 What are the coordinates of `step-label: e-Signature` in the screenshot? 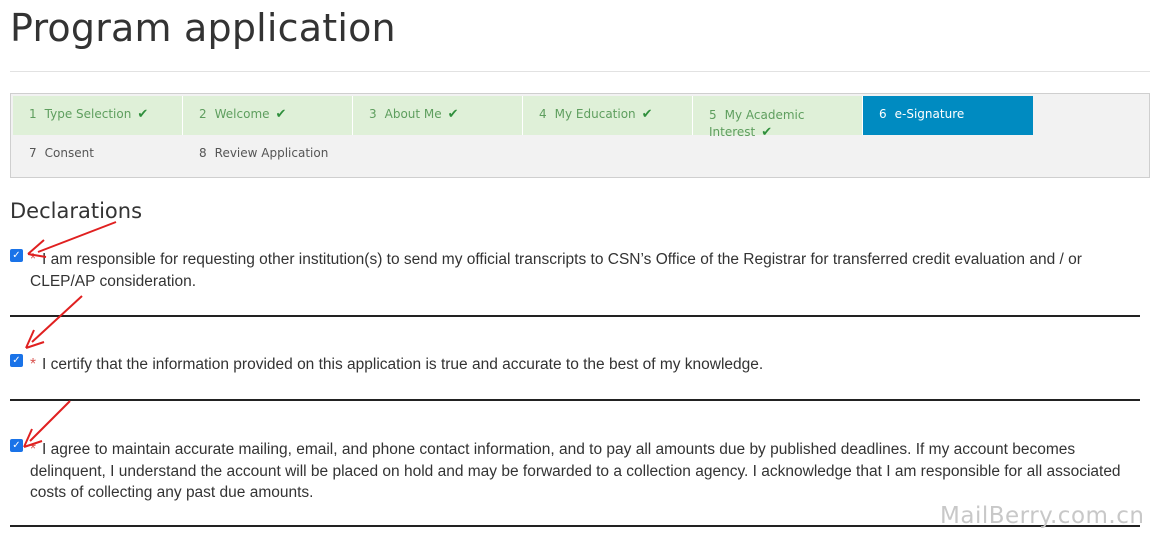 It's located at (929, 114).